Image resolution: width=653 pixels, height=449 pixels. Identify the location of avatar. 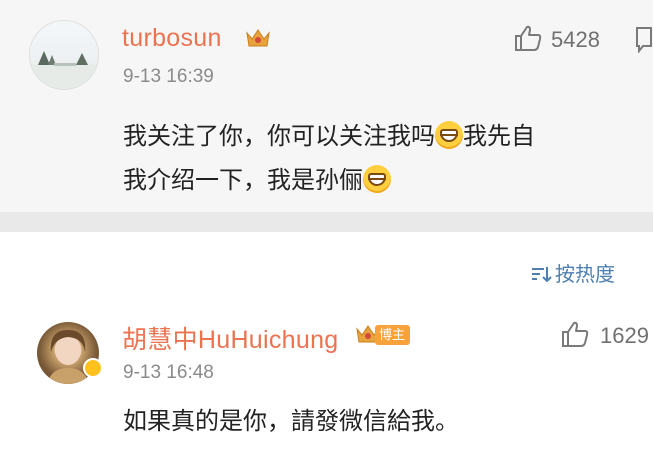
(64, 55).